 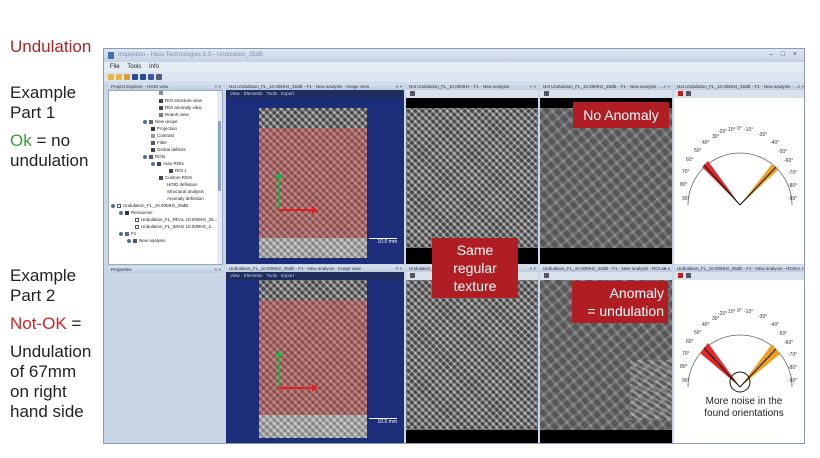 What do you see at coordinates (185, 198) in the screenshot?
I see `tree-item: Anomaly definition` at bounding box center [185, 198].